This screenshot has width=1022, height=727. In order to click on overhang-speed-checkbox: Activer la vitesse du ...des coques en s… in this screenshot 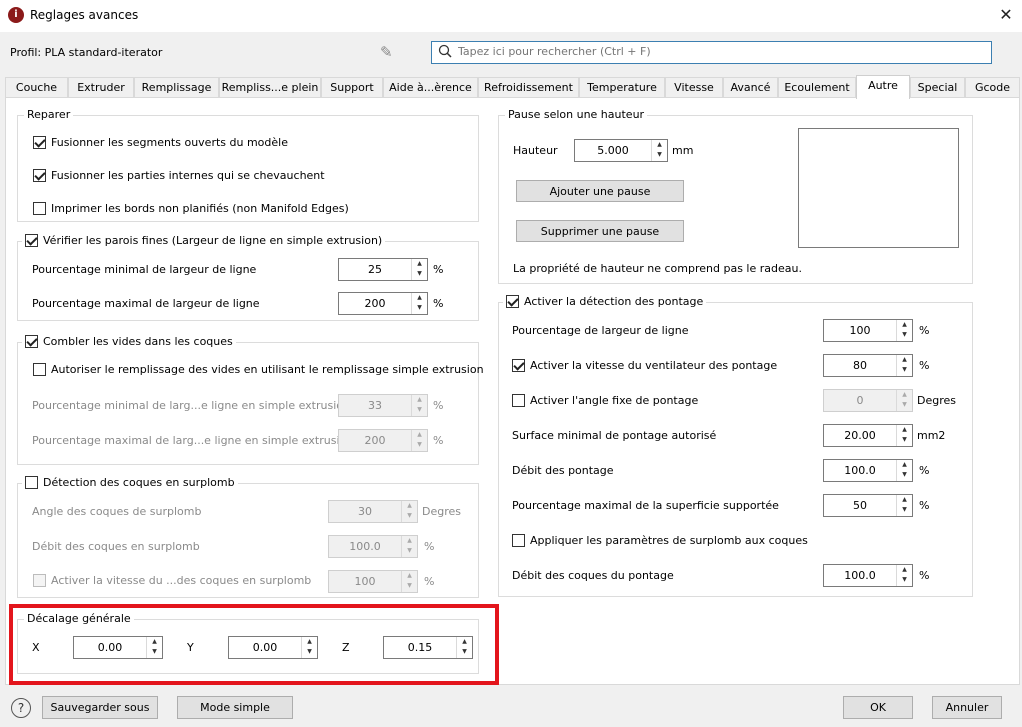, I will do `click(172, 580)`.